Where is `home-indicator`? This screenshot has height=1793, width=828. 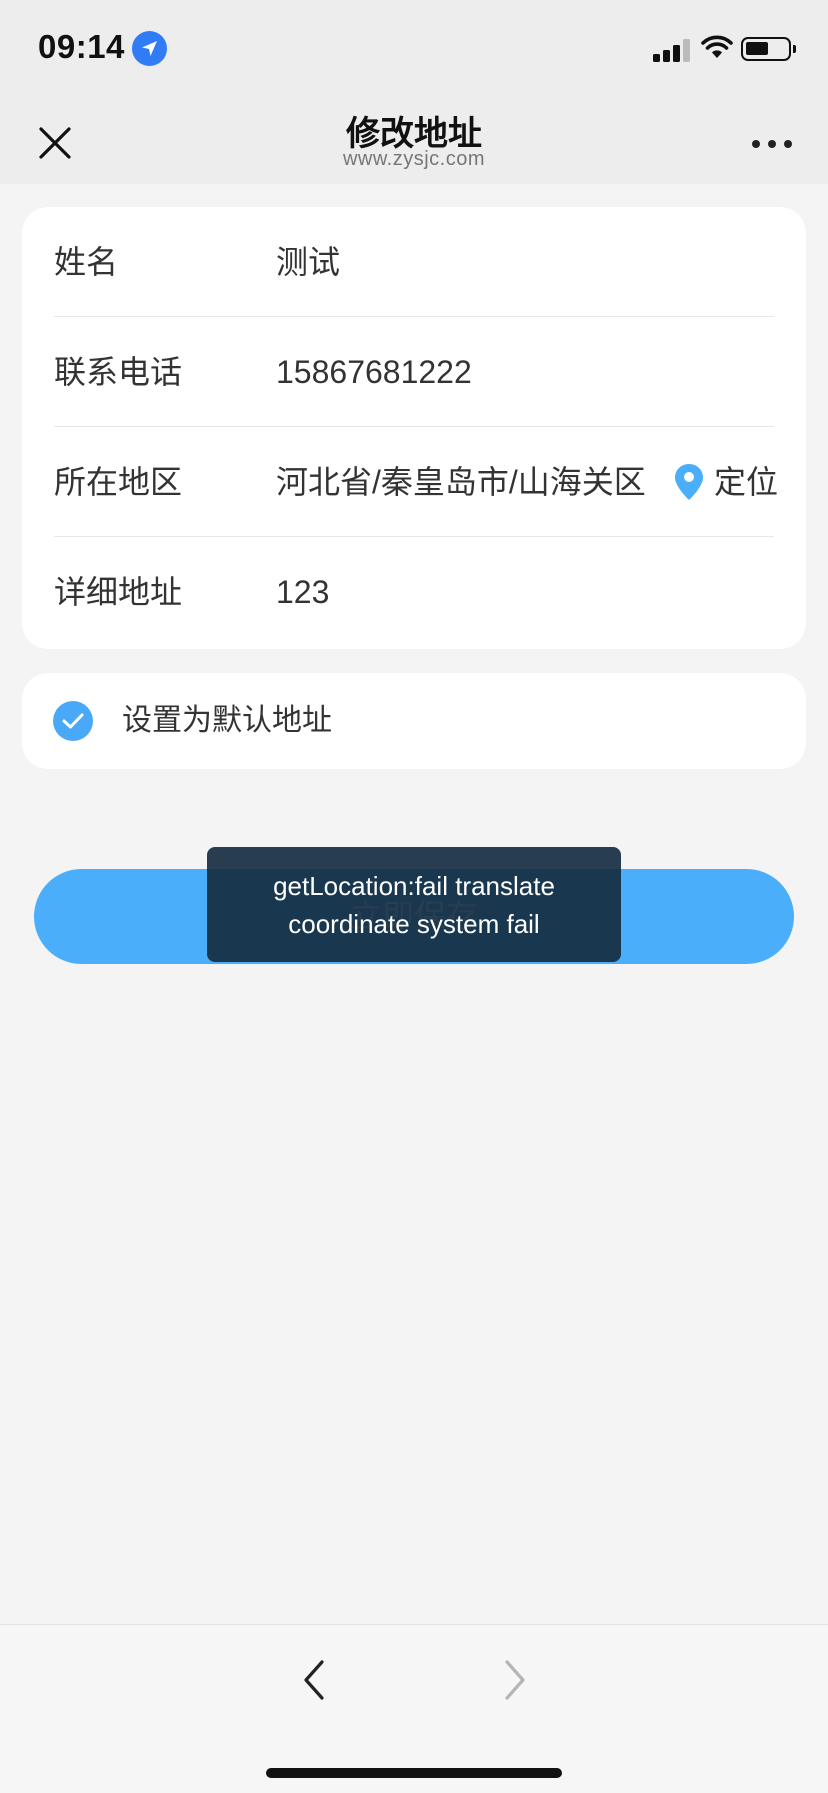 home-indicator is located at coordinates (414, 1773).